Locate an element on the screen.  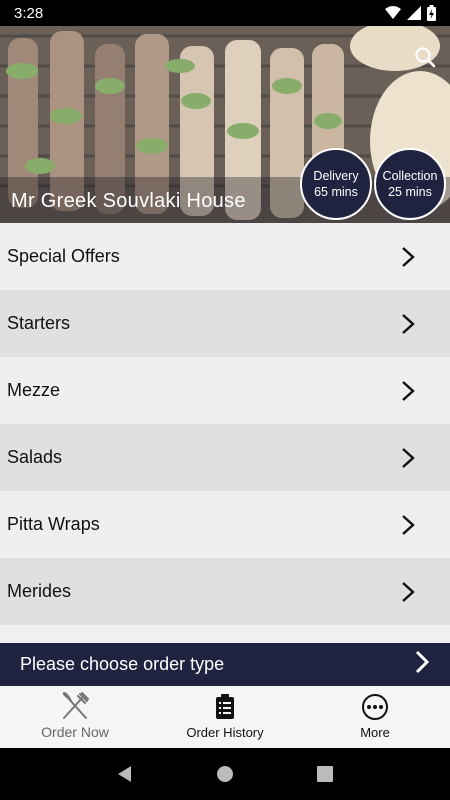
recents-button is located at coordinates (325, 774).